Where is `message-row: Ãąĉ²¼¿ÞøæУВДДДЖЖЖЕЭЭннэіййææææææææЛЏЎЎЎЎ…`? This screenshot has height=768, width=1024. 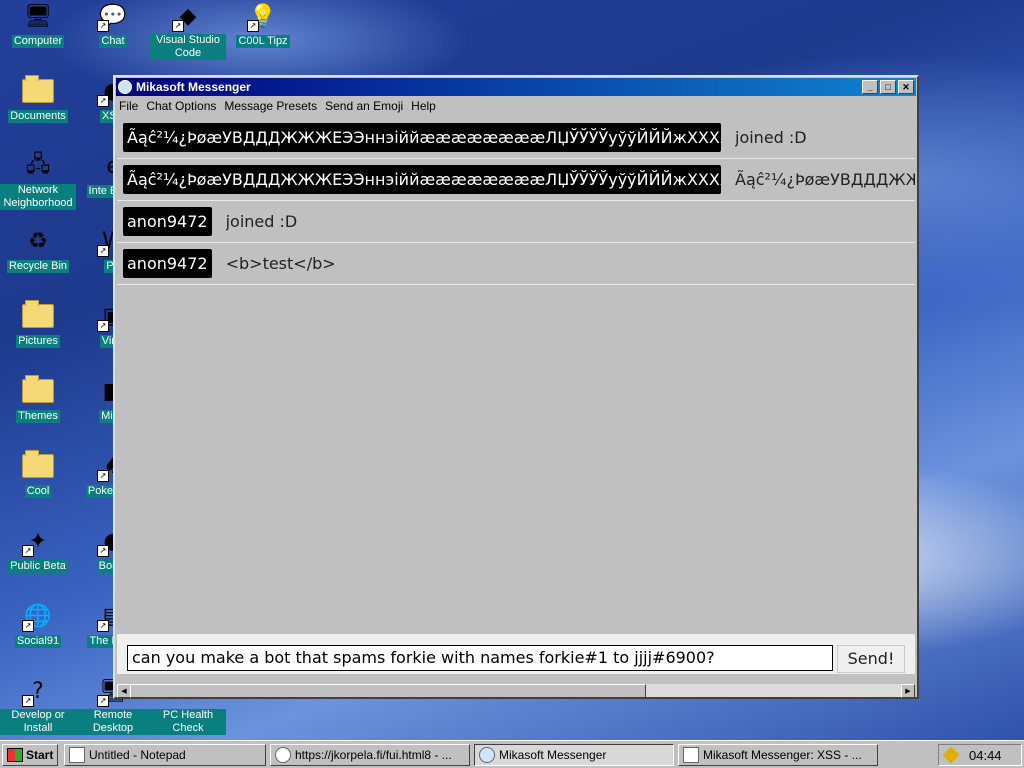
message-row: Ãąĉ²¼¿ÞøæУВДДДЖЖЖЕЭЭннэіййææææææææЛЏЎЎЎЎ… is located at coordinates (516, 138).